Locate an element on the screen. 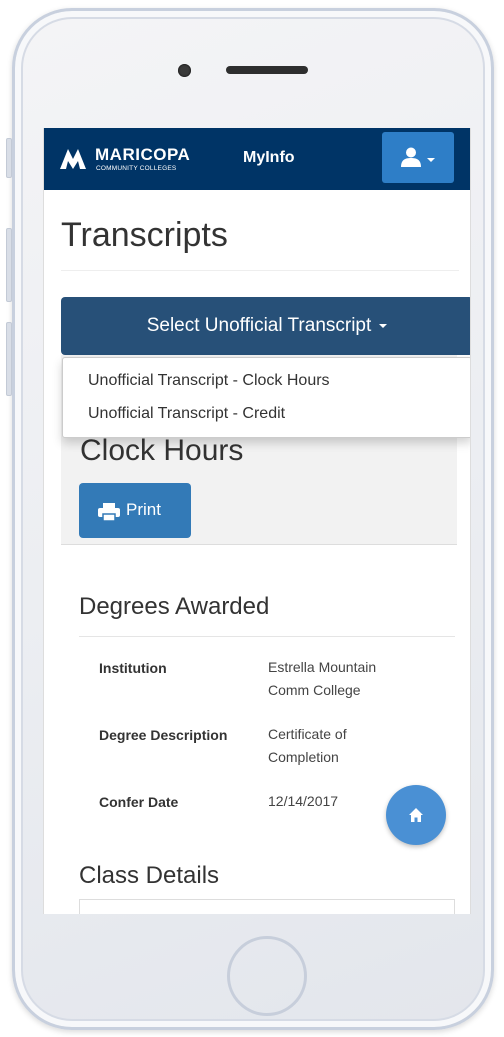 The image size is (504, 1037). degree-description-label: Degree Description is located at coordinates (163, 735).